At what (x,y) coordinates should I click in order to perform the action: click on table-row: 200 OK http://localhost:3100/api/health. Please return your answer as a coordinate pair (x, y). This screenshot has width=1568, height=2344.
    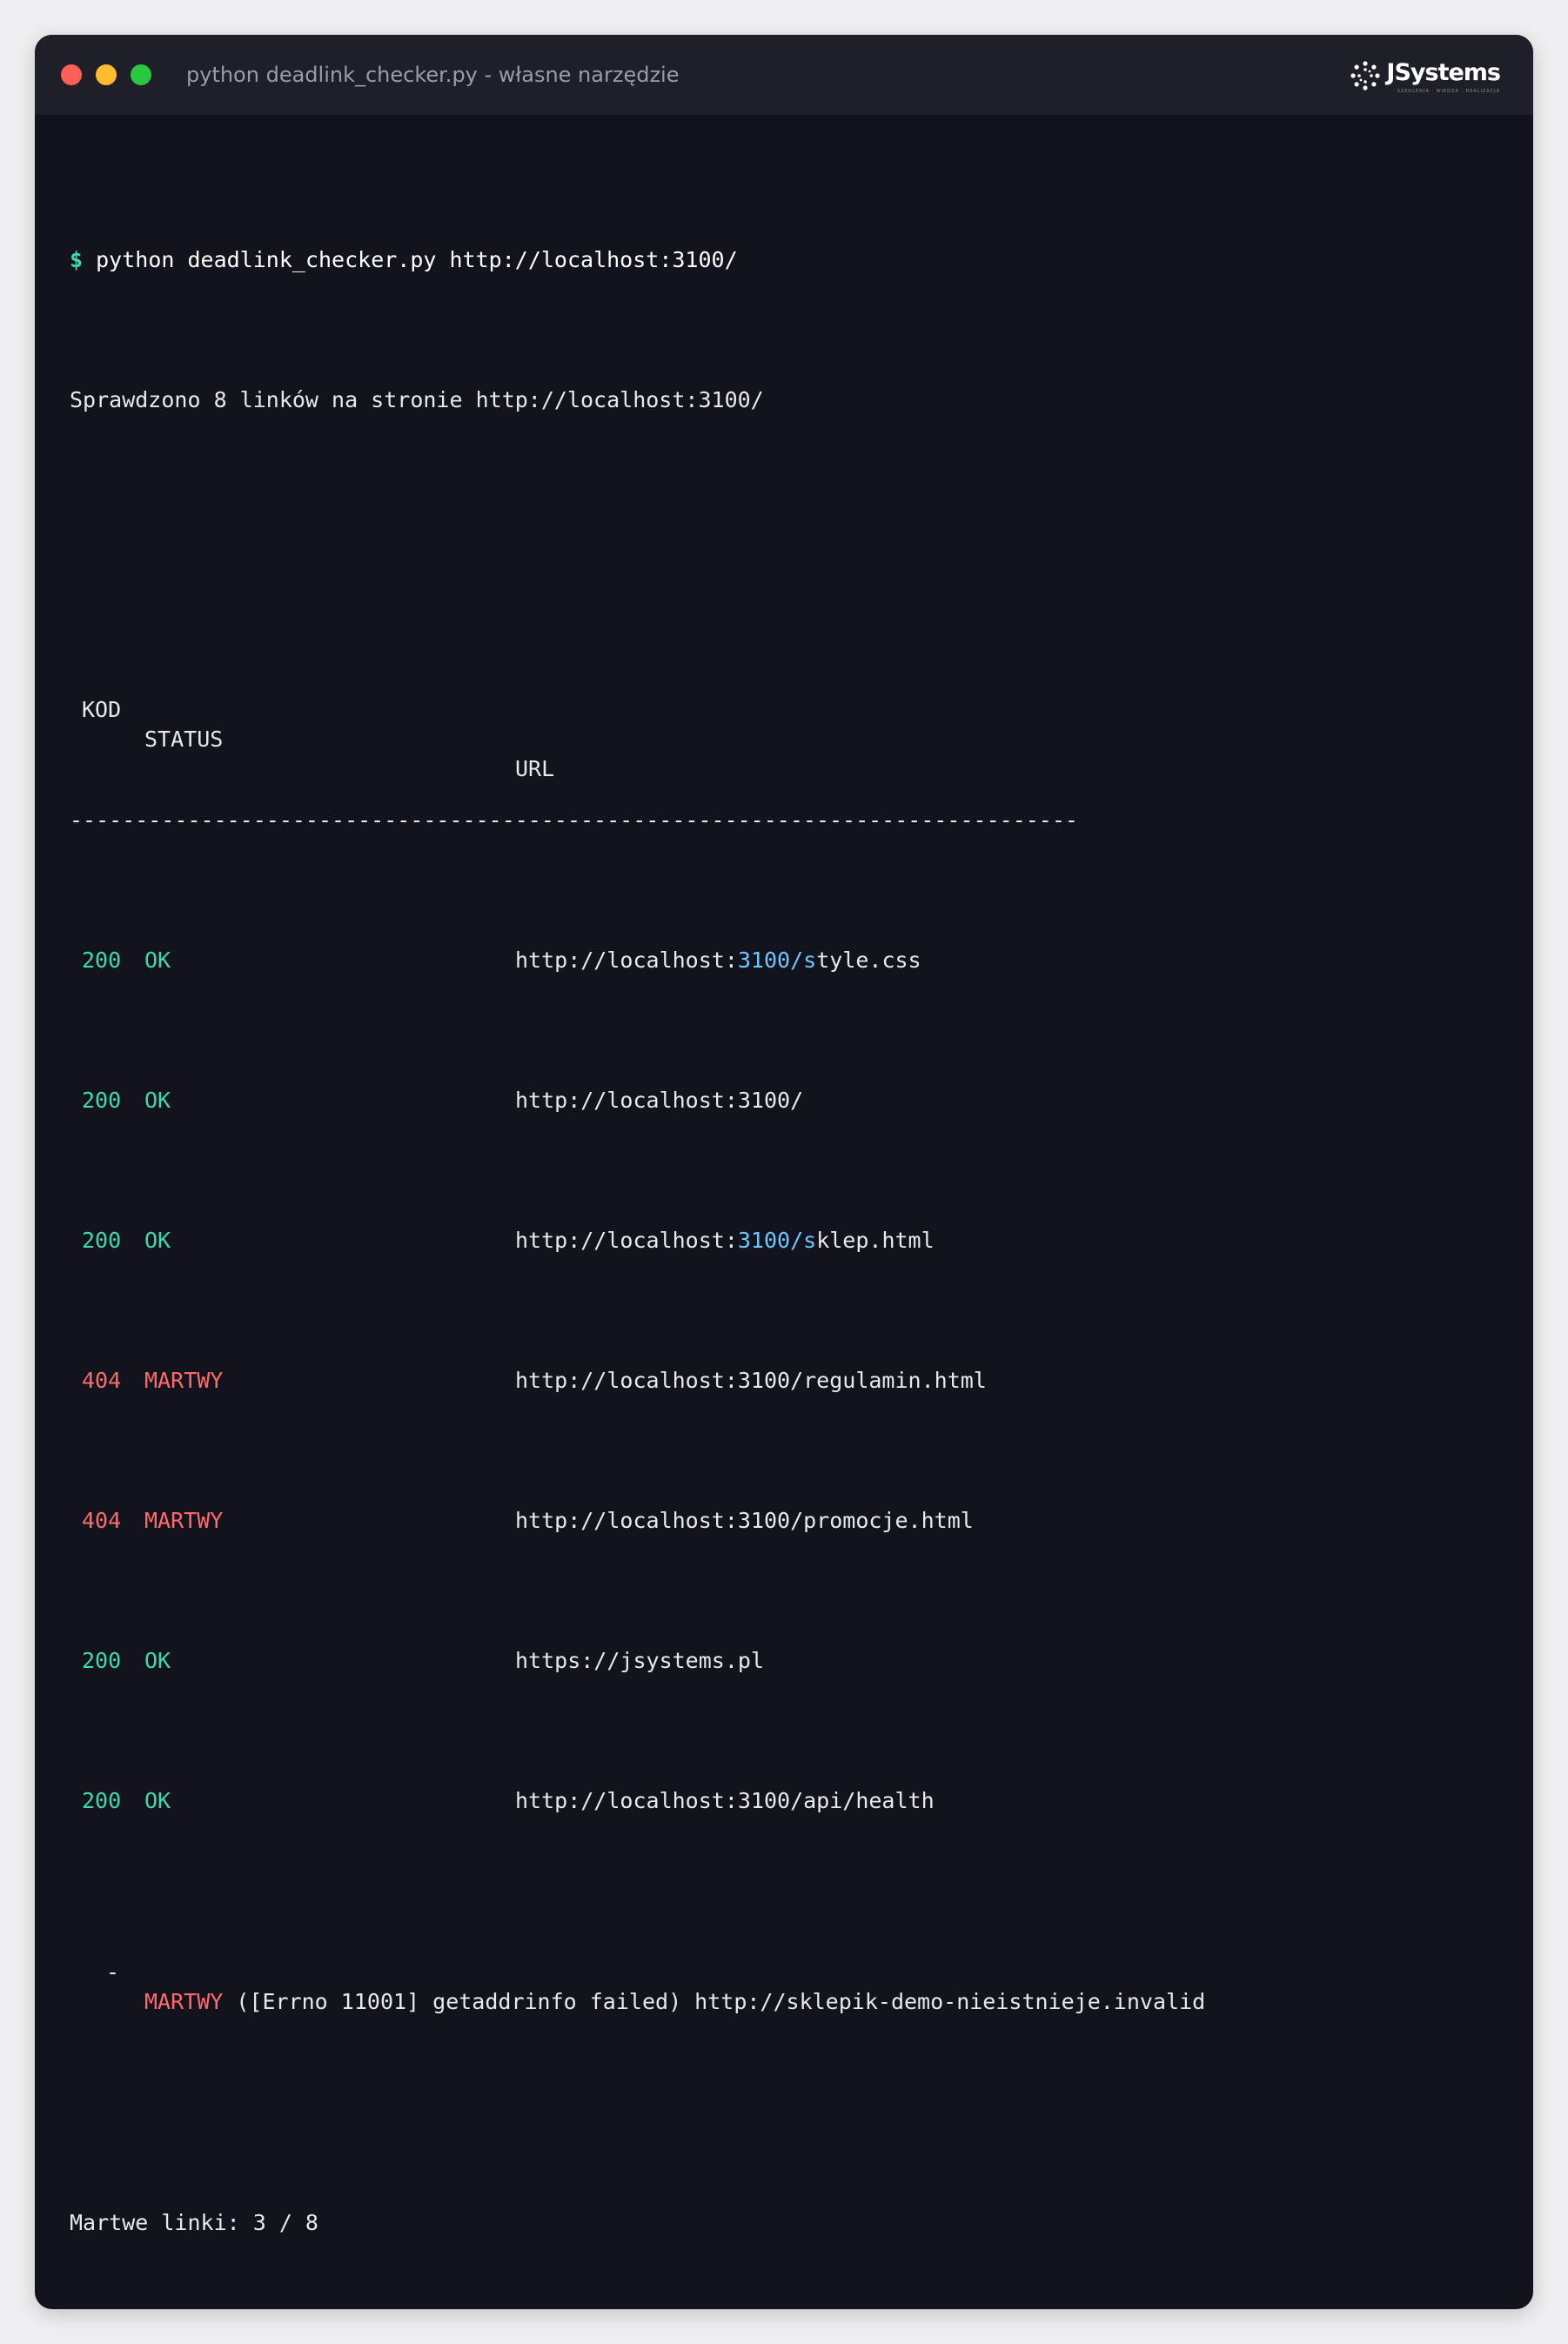
    Looking at the image, I should click on (679, 1801).